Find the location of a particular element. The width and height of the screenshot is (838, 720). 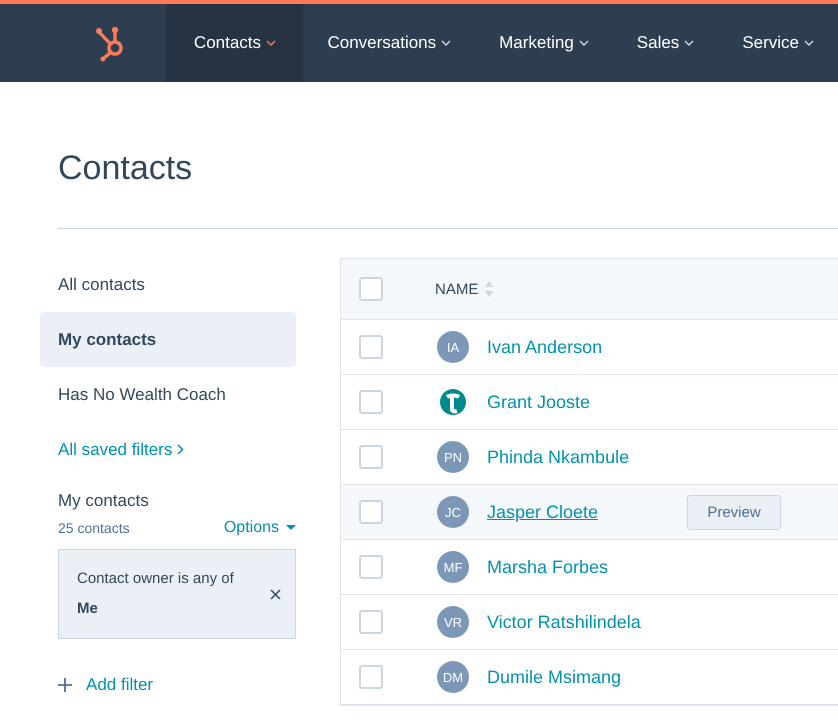

view-name: My contacts is located at coordinates (103, 500).